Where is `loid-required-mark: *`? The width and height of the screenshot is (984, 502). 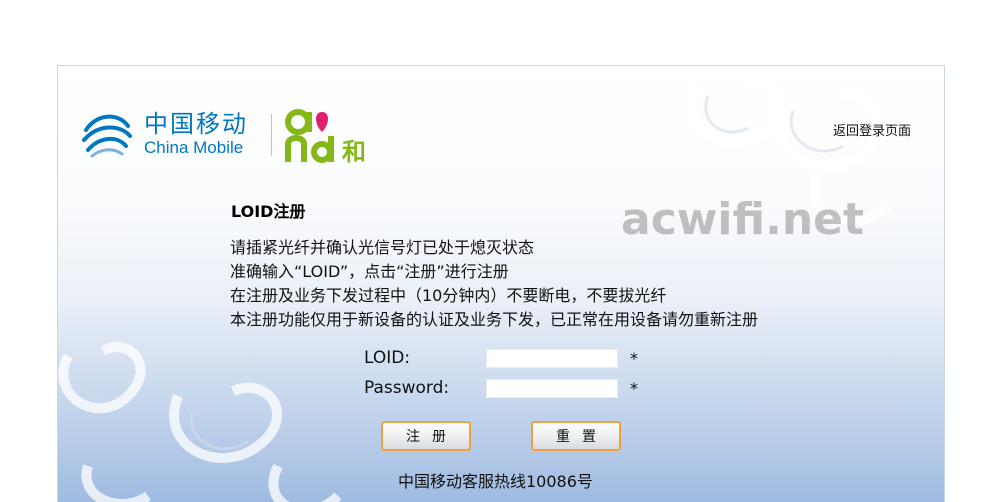 loid-required-mark: * is located at coordinates (634, 358).